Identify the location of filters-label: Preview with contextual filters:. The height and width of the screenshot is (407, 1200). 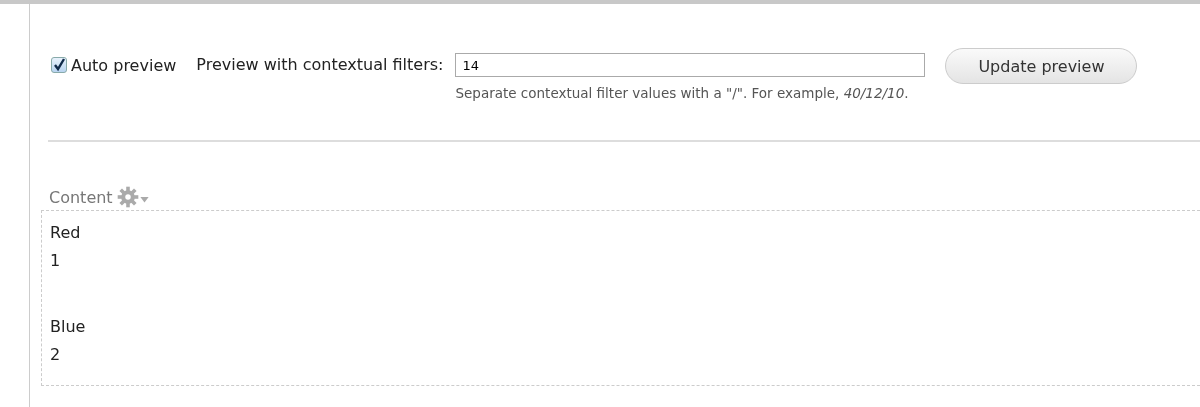
(320, 65).